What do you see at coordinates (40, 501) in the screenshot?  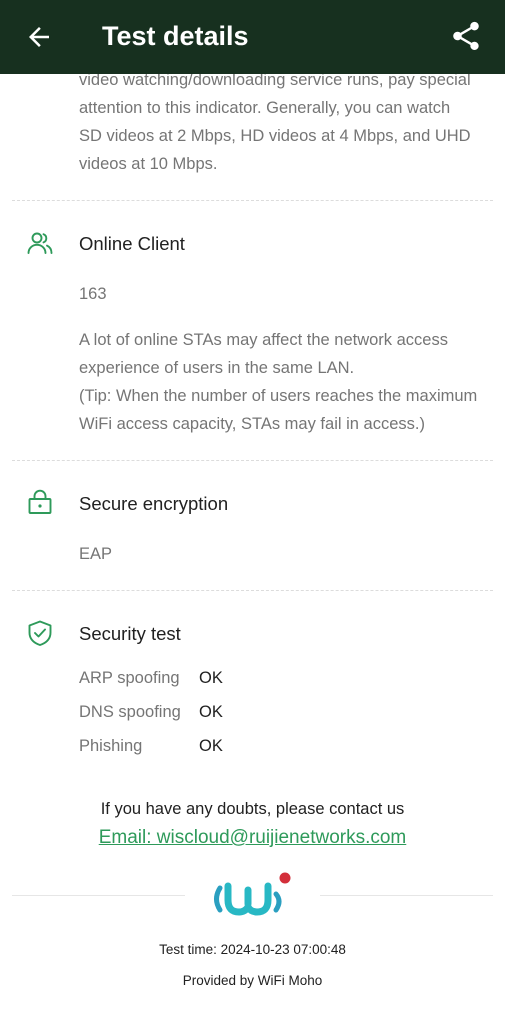 I see `lock-icon` at bounding box center [40, 501].